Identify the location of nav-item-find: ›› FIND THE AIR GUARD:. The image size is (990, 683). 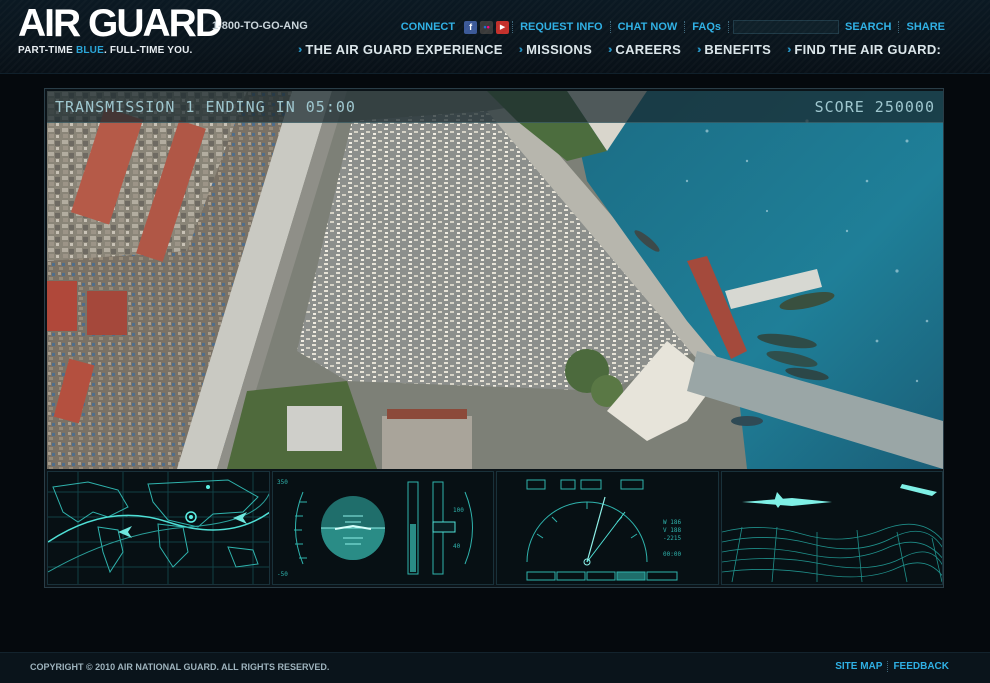
(864, 49).